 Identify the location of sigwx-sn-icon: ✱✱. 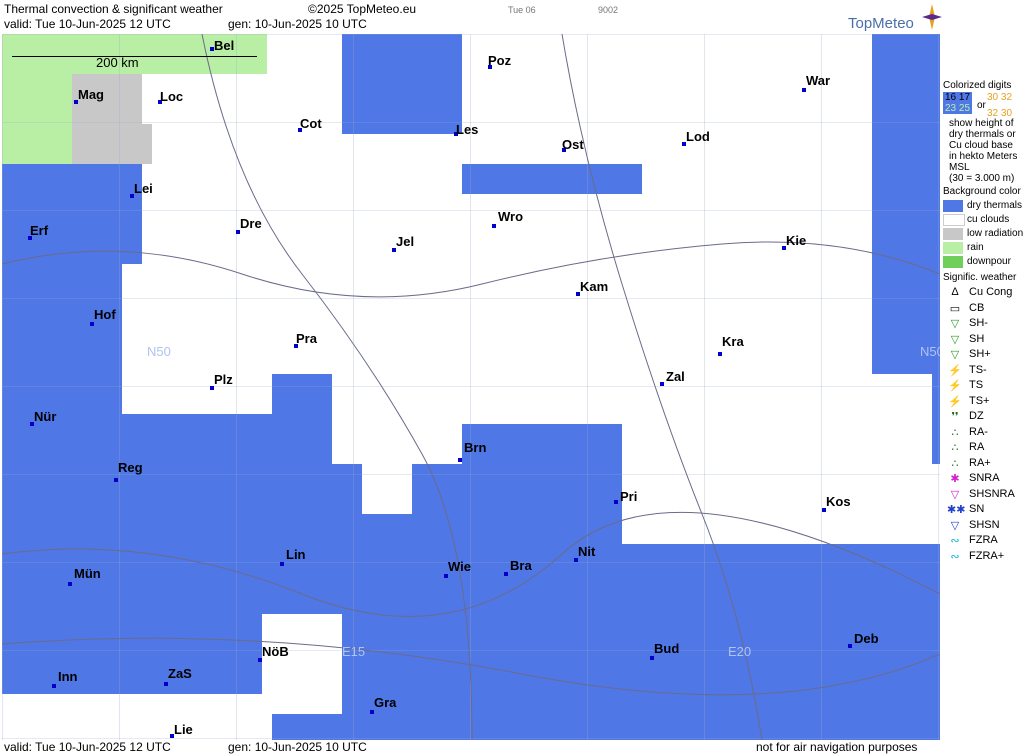
(956, 510).